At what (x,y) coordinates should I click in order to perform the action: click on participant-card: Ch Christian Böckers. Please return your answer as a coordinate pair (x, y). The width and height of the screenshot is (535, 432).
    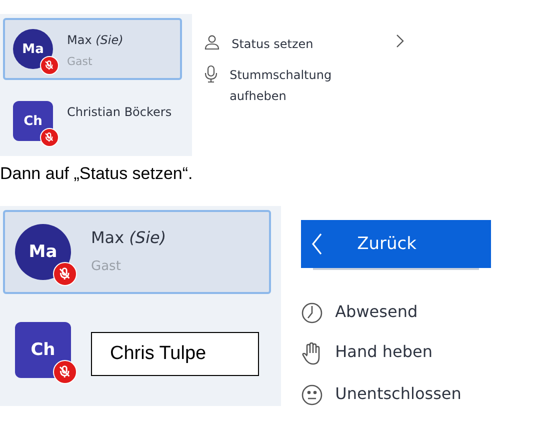
    Looking at the image, I should click on (92, 121).